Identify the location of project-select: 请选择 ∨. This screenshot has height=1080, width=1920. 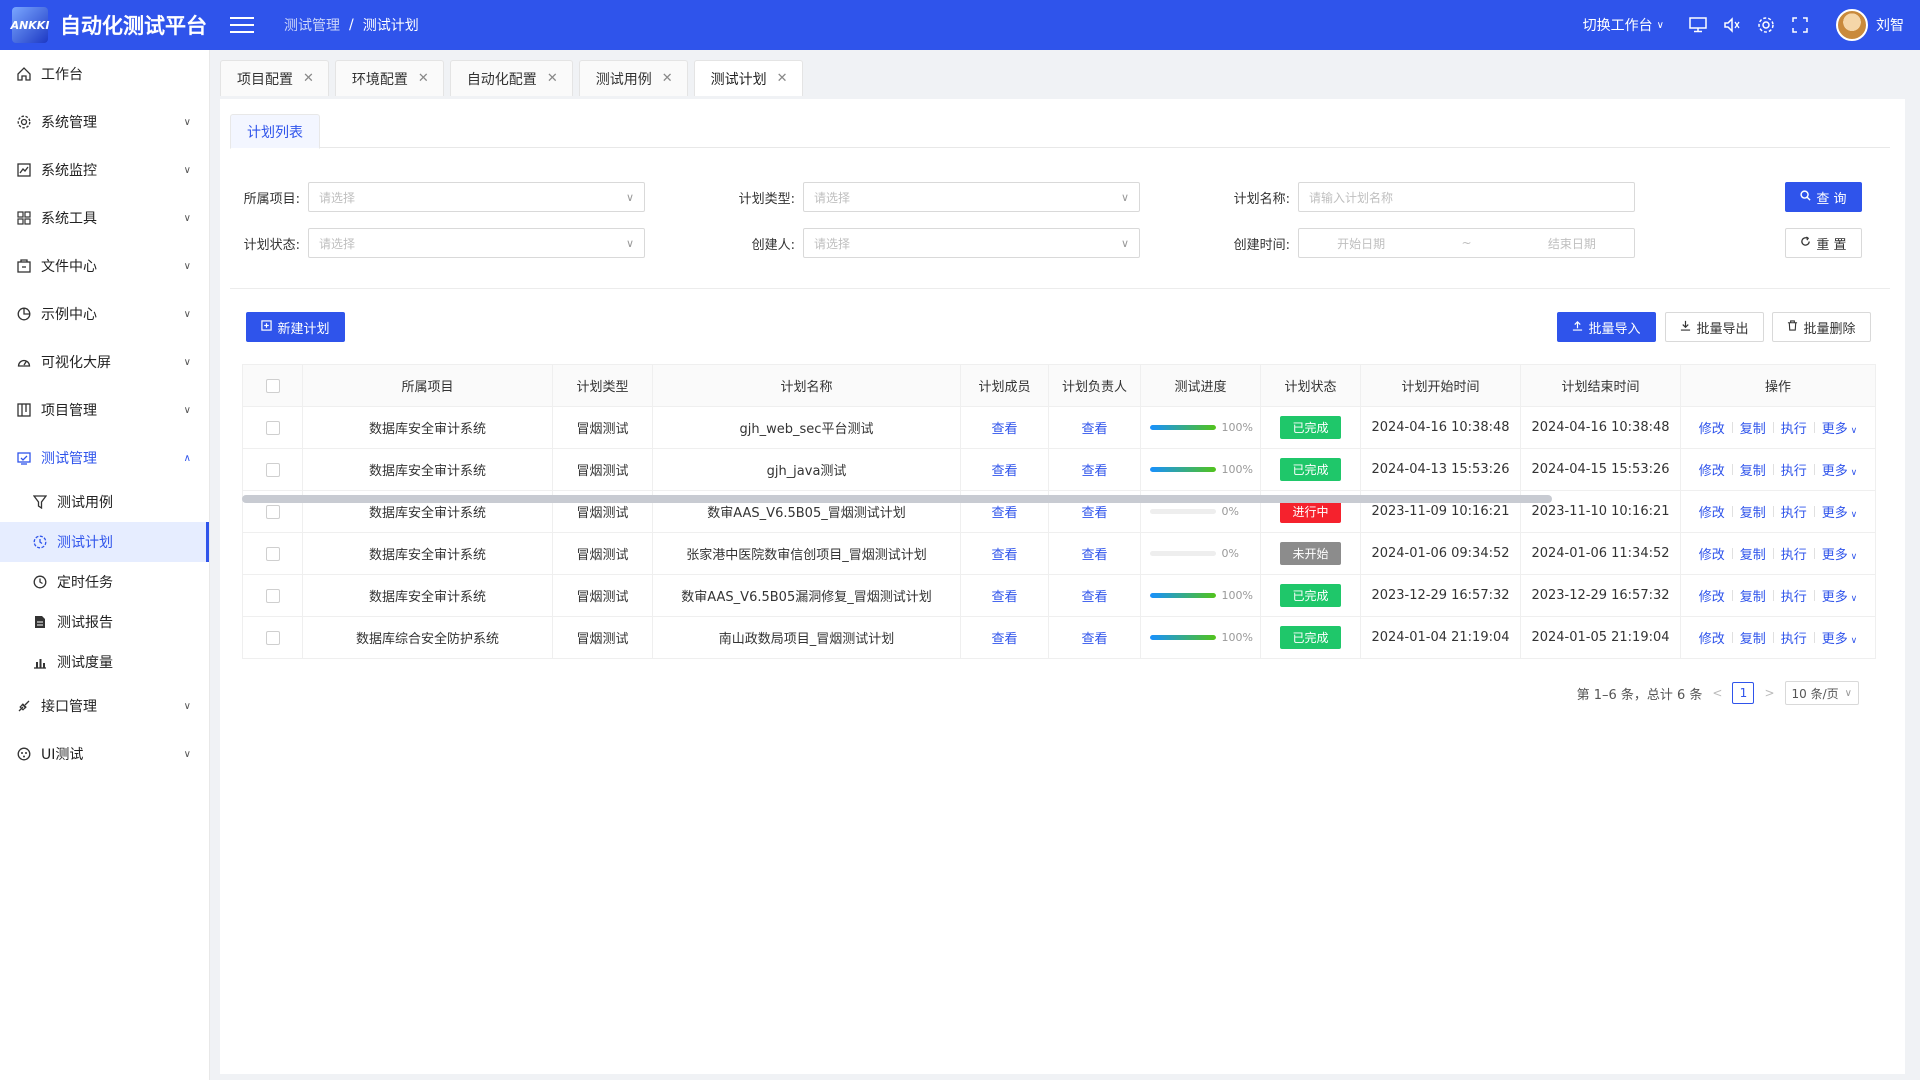
(476, 197).